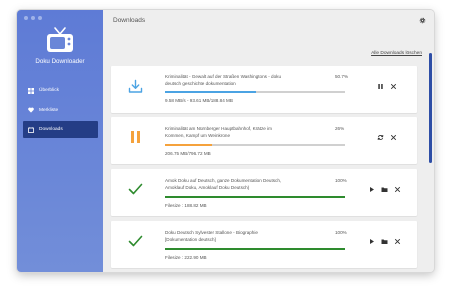 The height and width of the screenshot is (300, 450). I want to click on sidebar-item-label: Downloads, so click(51, 129).